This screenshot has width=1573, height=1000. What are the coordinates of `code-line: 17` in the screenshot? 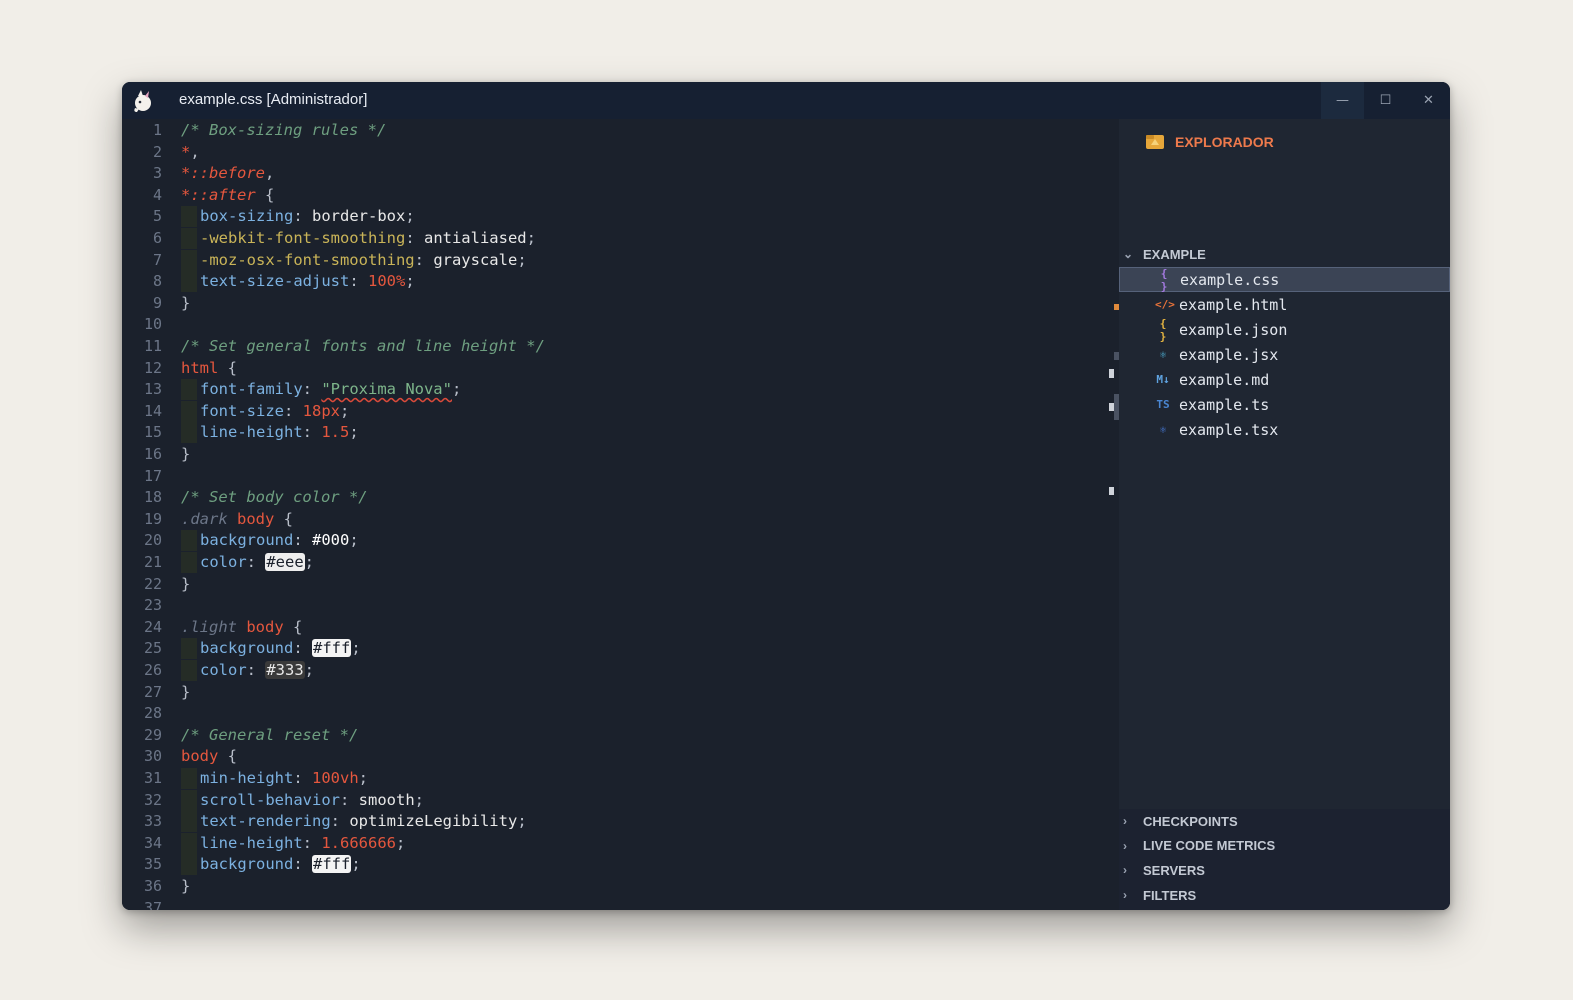 It's located at (620, 476).